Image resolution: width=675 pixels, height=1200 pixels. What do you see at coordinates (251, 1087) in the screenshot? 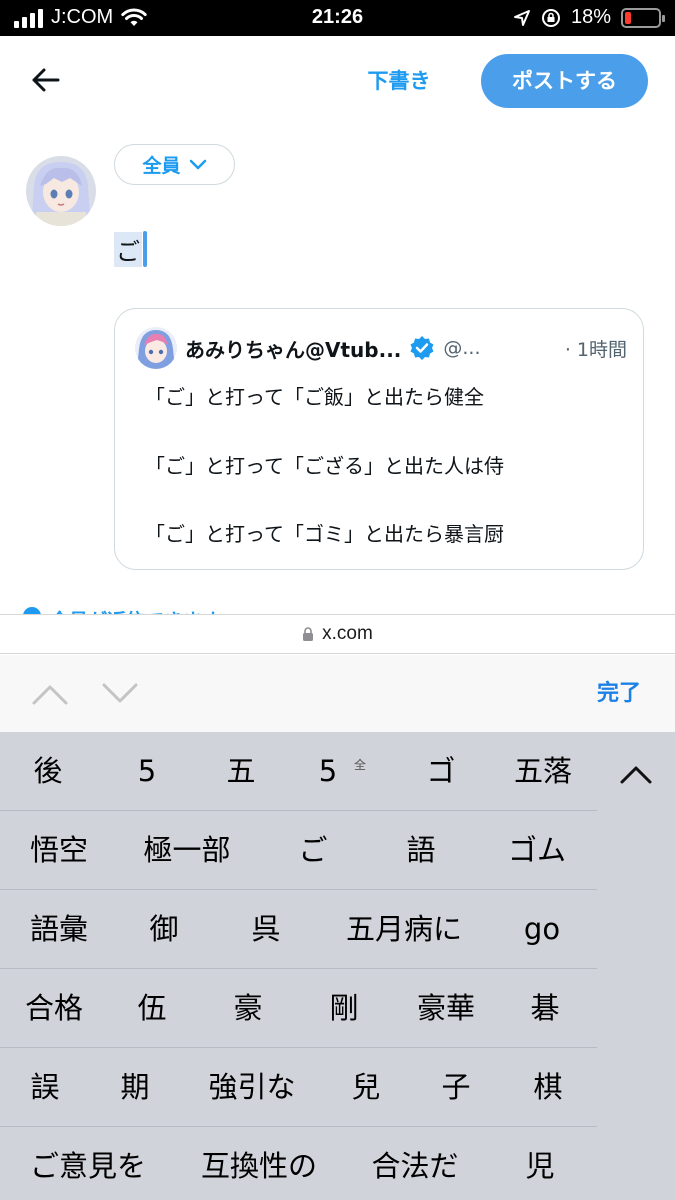
I see `candidate: 強引な` at bounding box center [251, 1087].